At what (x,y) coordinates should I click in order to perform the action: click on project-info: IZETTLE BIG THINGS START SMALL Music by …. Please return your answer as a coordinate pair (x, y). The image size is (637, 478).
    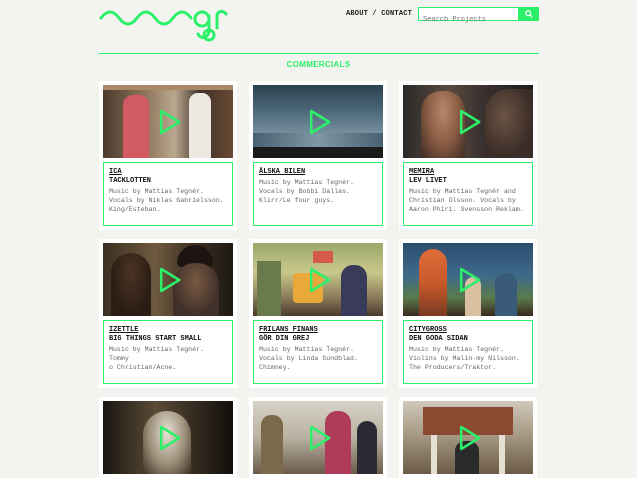
    Looking at the image, I should click on (168, 352).